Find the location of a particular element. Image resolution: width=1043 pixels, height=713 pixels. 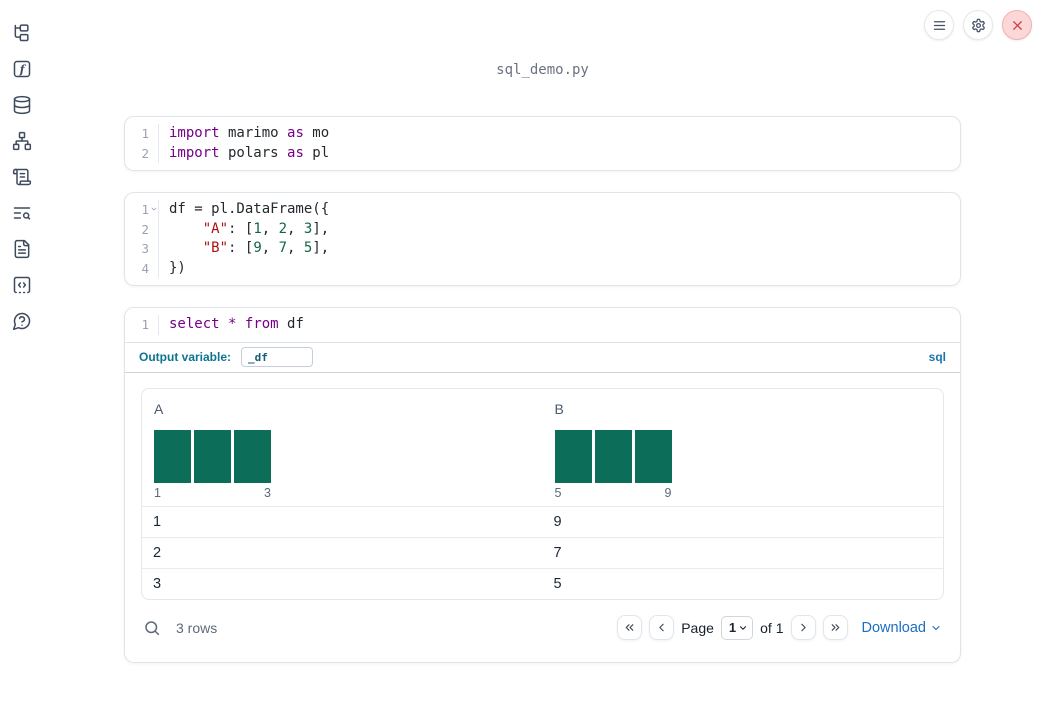

download-label: Download is located at coordinates (894, 627).